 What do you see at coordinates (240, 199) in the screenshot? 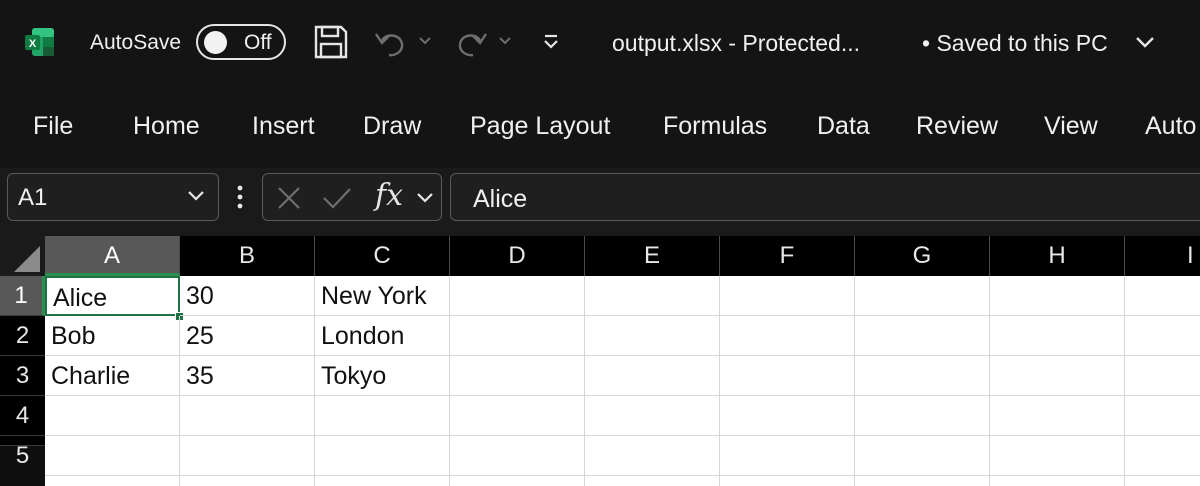
I see `more-options-icon` at bounding box center [240, 199].